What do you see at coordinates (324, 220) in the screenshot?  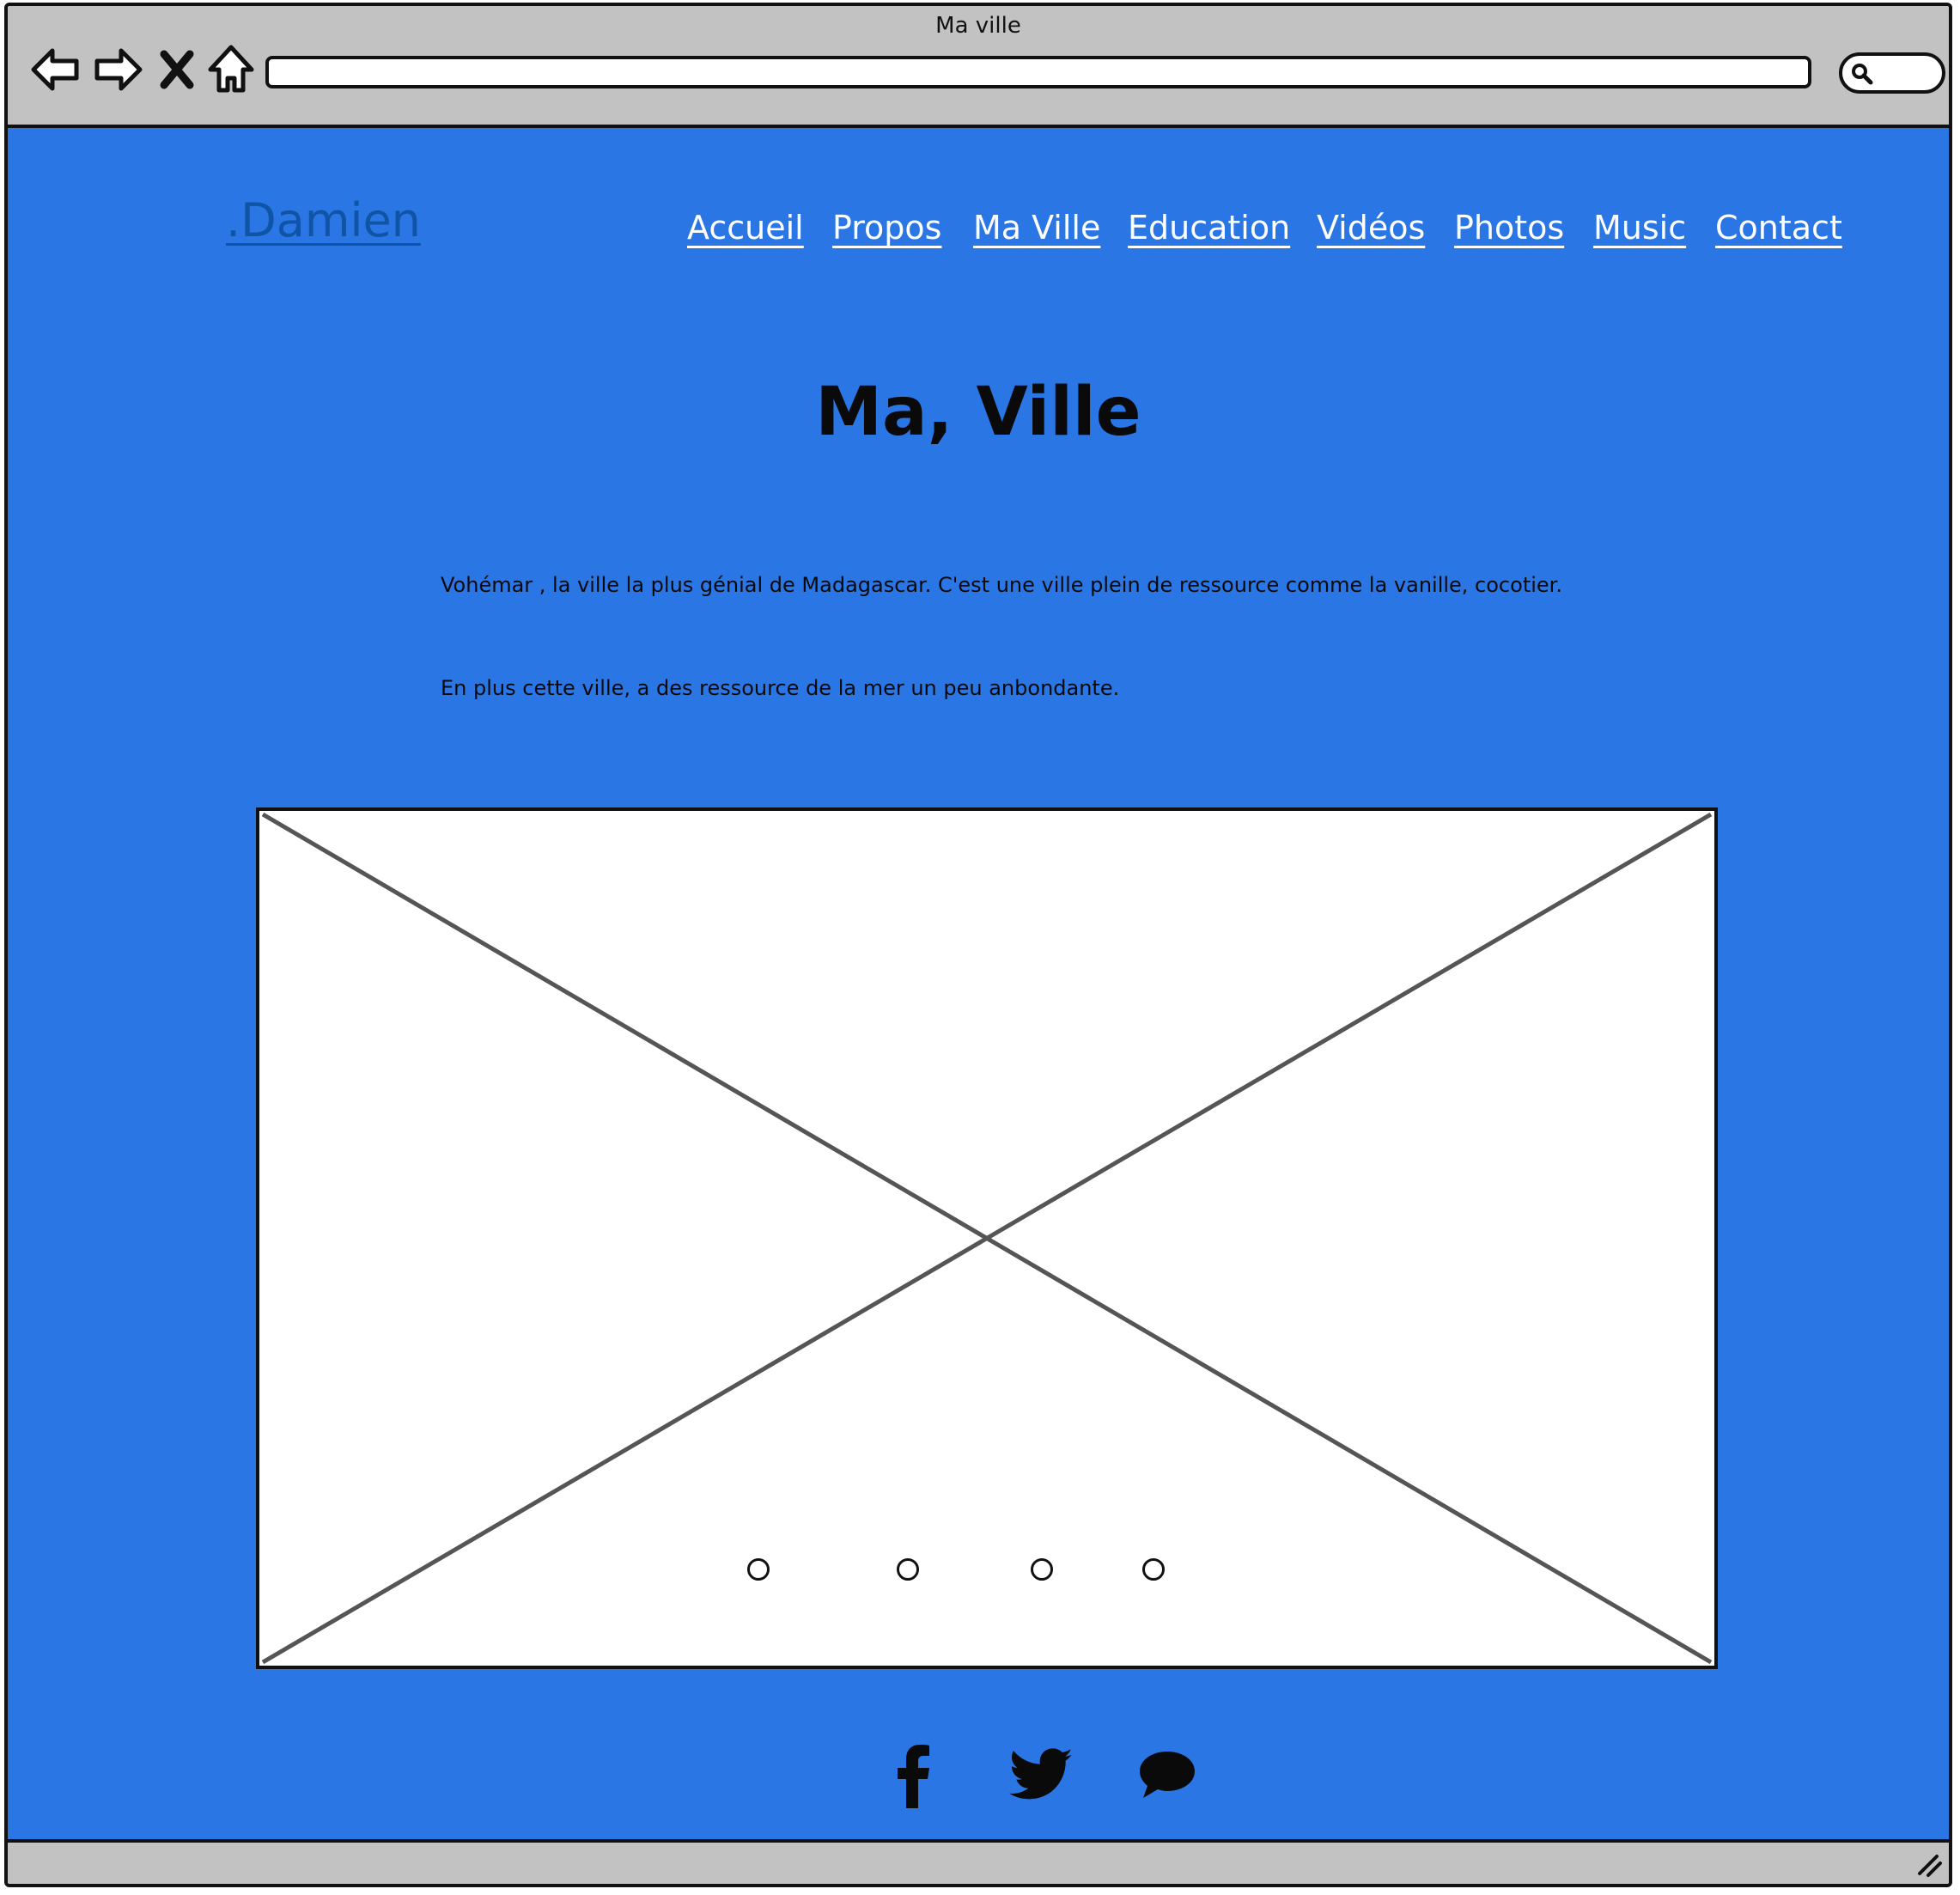 I see `brand-link: .Damien` at bounding box center [324, 220].